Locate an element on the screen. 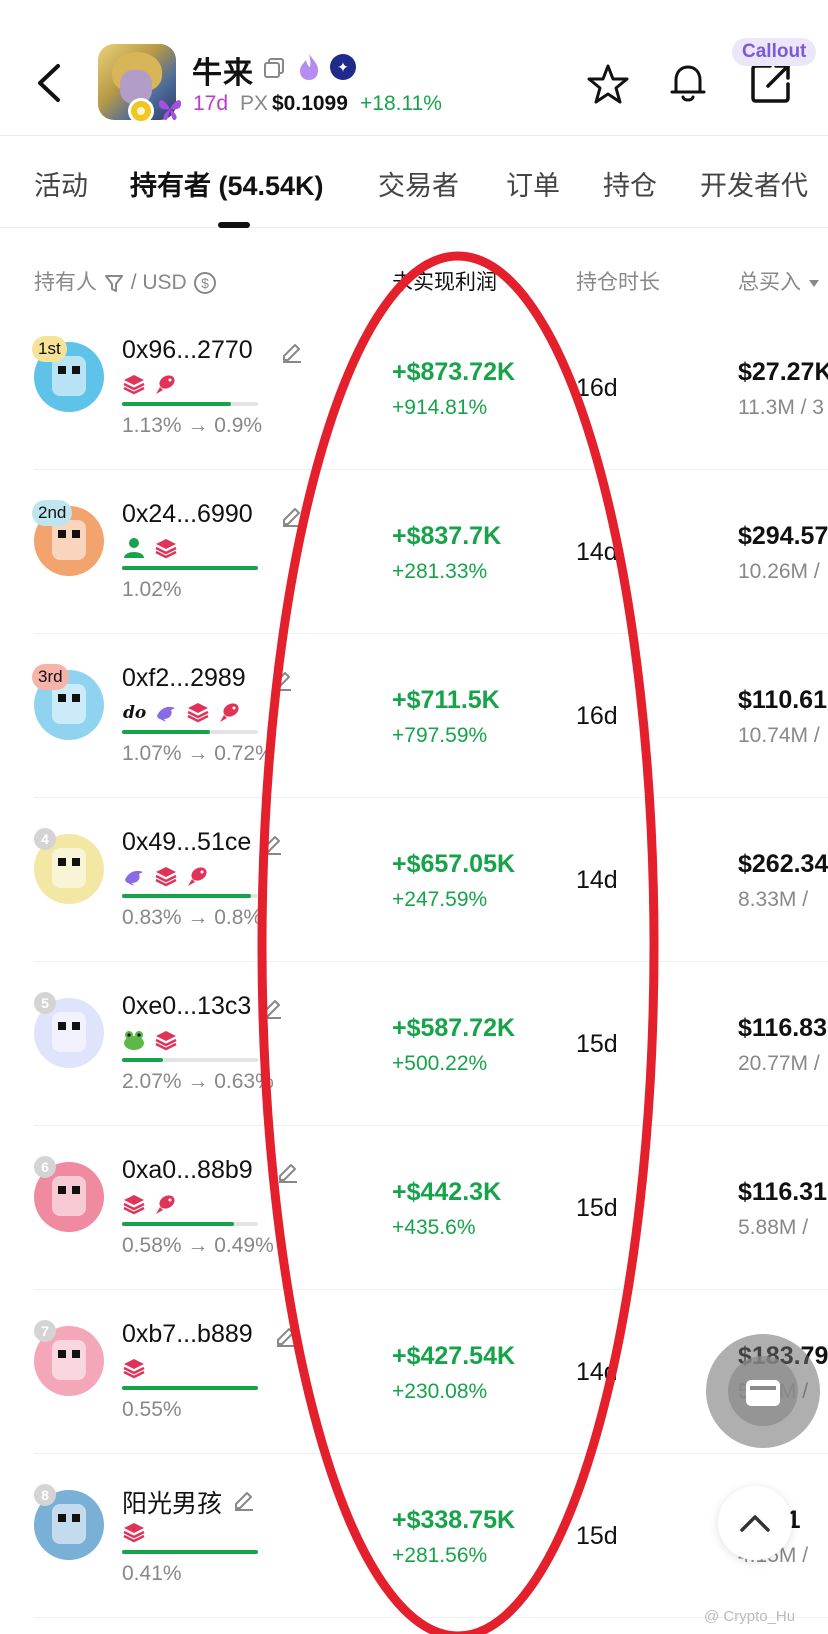 This screenshot has height=1634, width=828. tab-dev: 开发者代 is located at coordinates (754, 183).